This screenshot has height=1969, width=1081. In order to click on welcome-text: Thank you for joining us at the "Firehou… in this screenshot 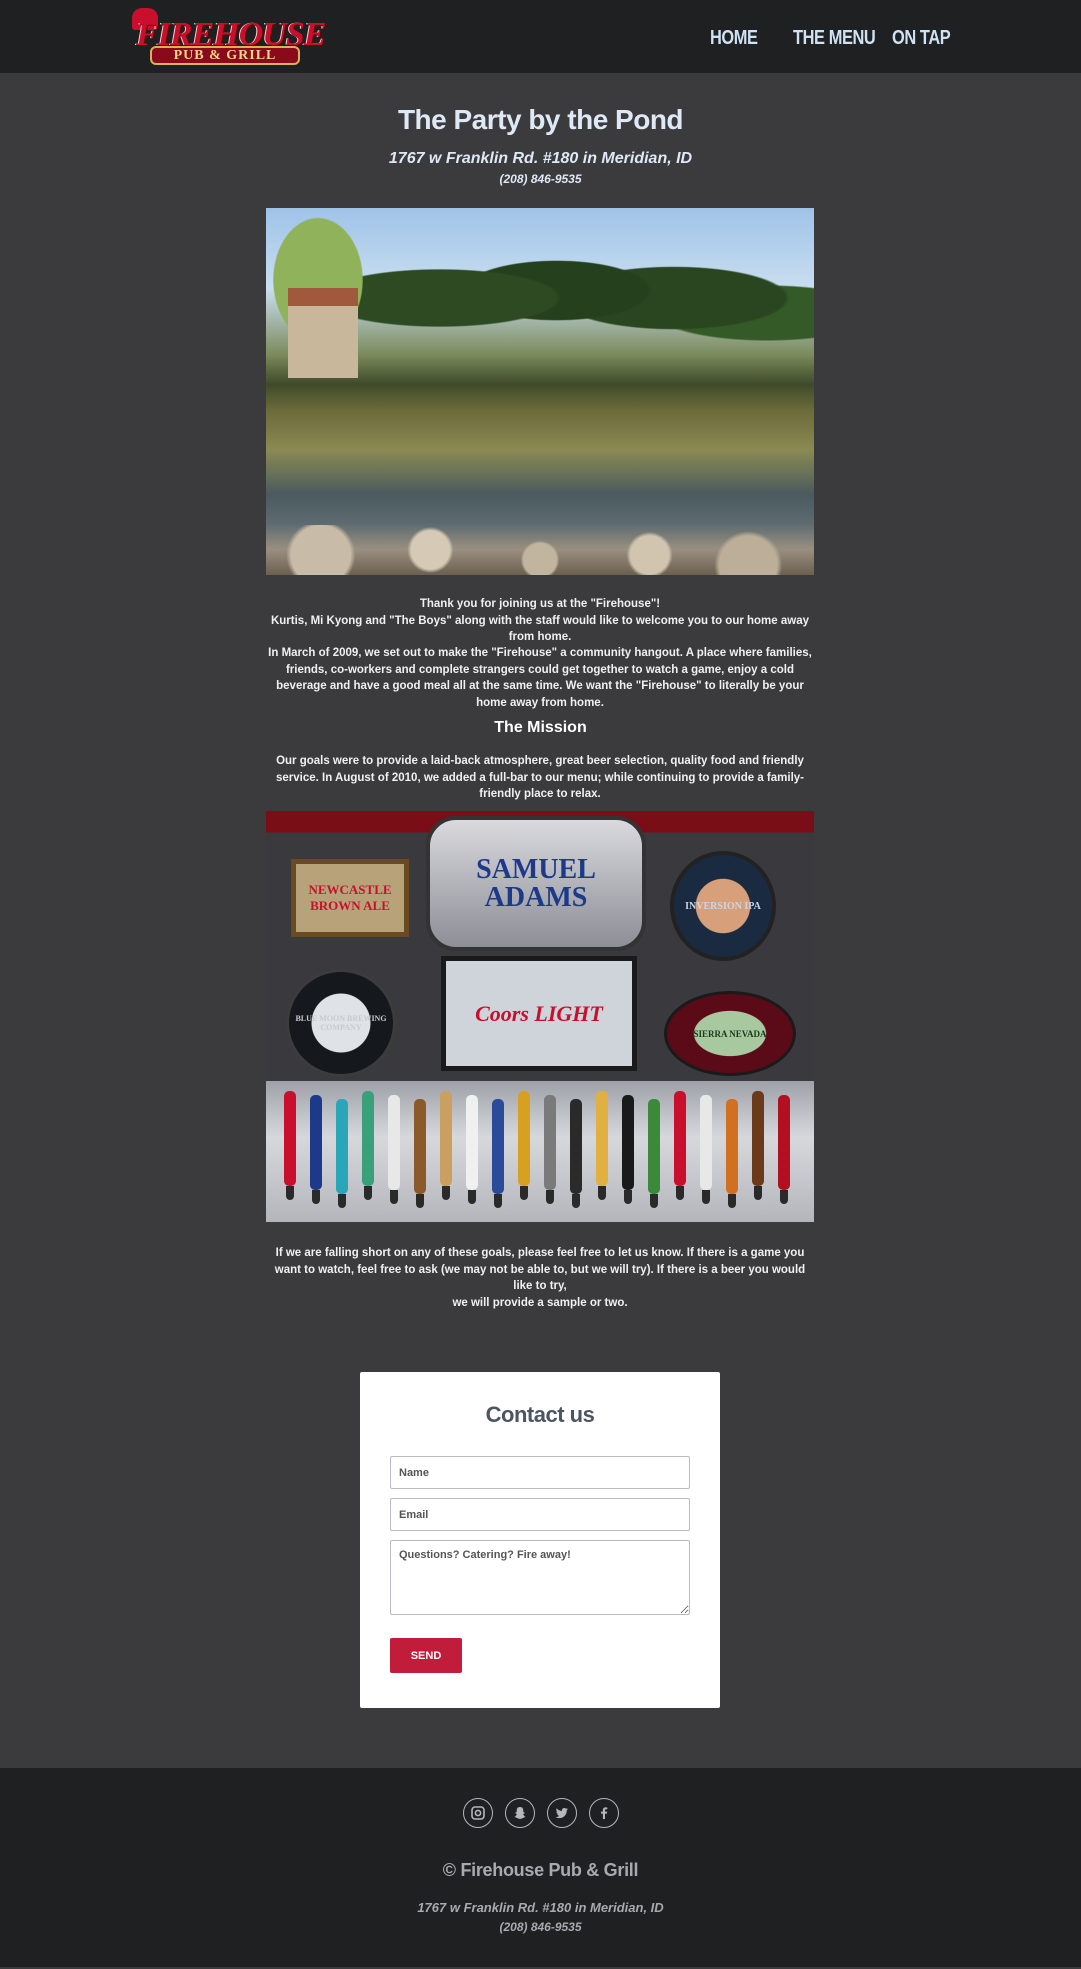, I will do `click(540, 621)`.